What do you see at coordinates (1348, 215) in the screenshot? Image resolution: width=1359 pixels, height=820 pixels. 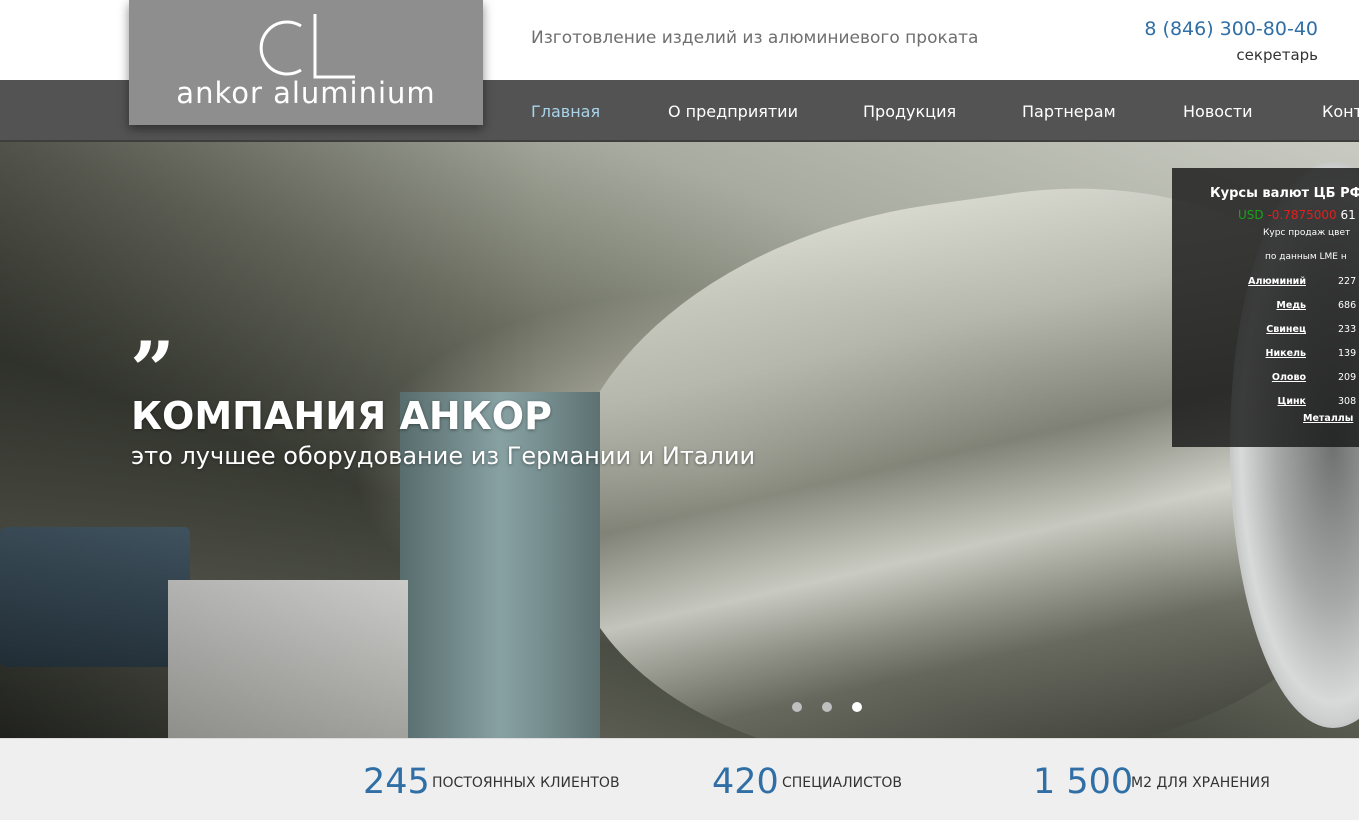 I see `currency-rate: 61` at bounding box center [1348, 215].